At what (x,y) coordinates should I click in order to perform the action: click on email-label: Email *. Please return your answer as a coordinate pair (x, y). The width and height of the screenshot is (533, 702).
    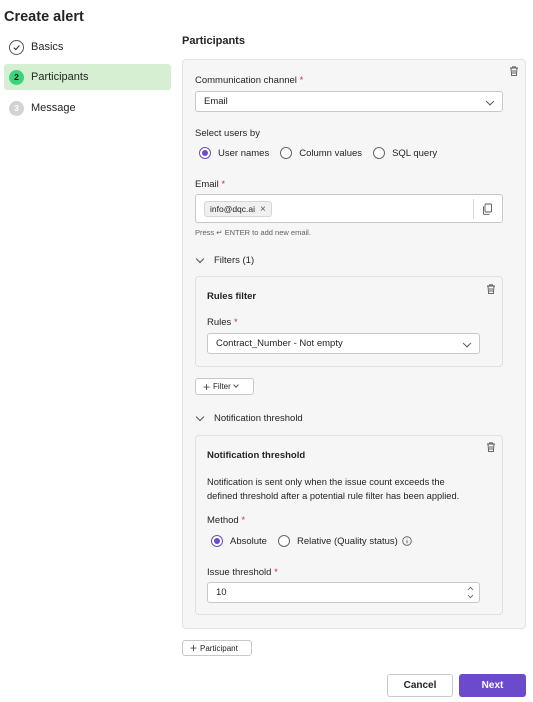
    Looking at the image, I should click on (210, 184).